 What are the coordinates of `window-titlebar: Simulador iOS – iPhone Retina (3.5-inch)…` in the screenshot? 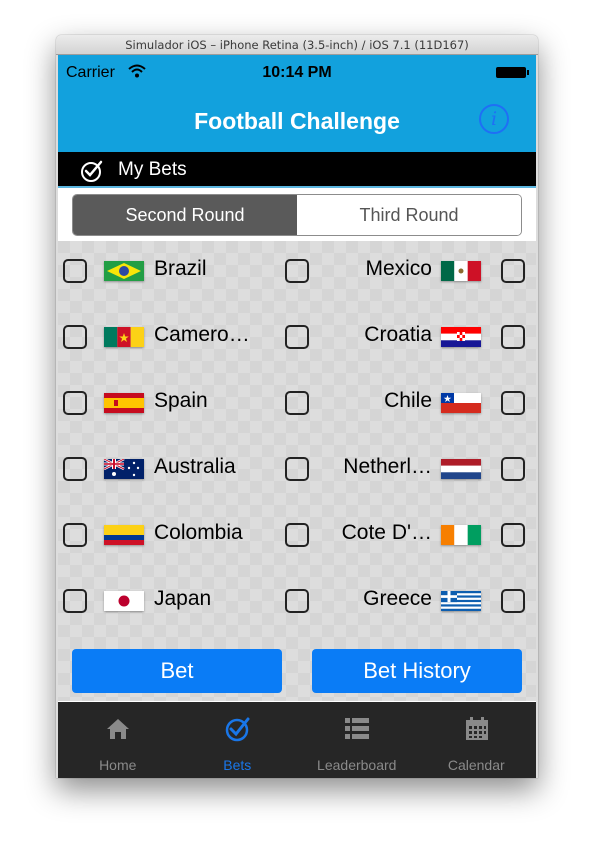 It's located at (297, 45).